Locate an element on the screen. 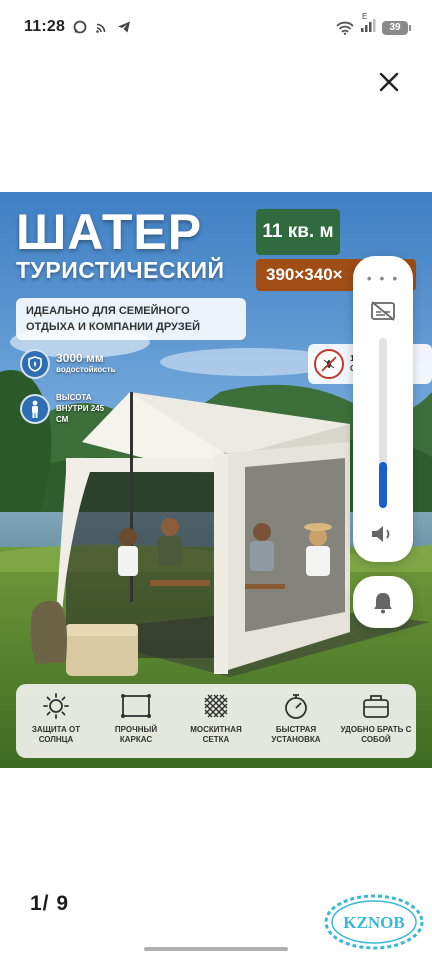  network-type-label: E is located at coordinates (365, 16).